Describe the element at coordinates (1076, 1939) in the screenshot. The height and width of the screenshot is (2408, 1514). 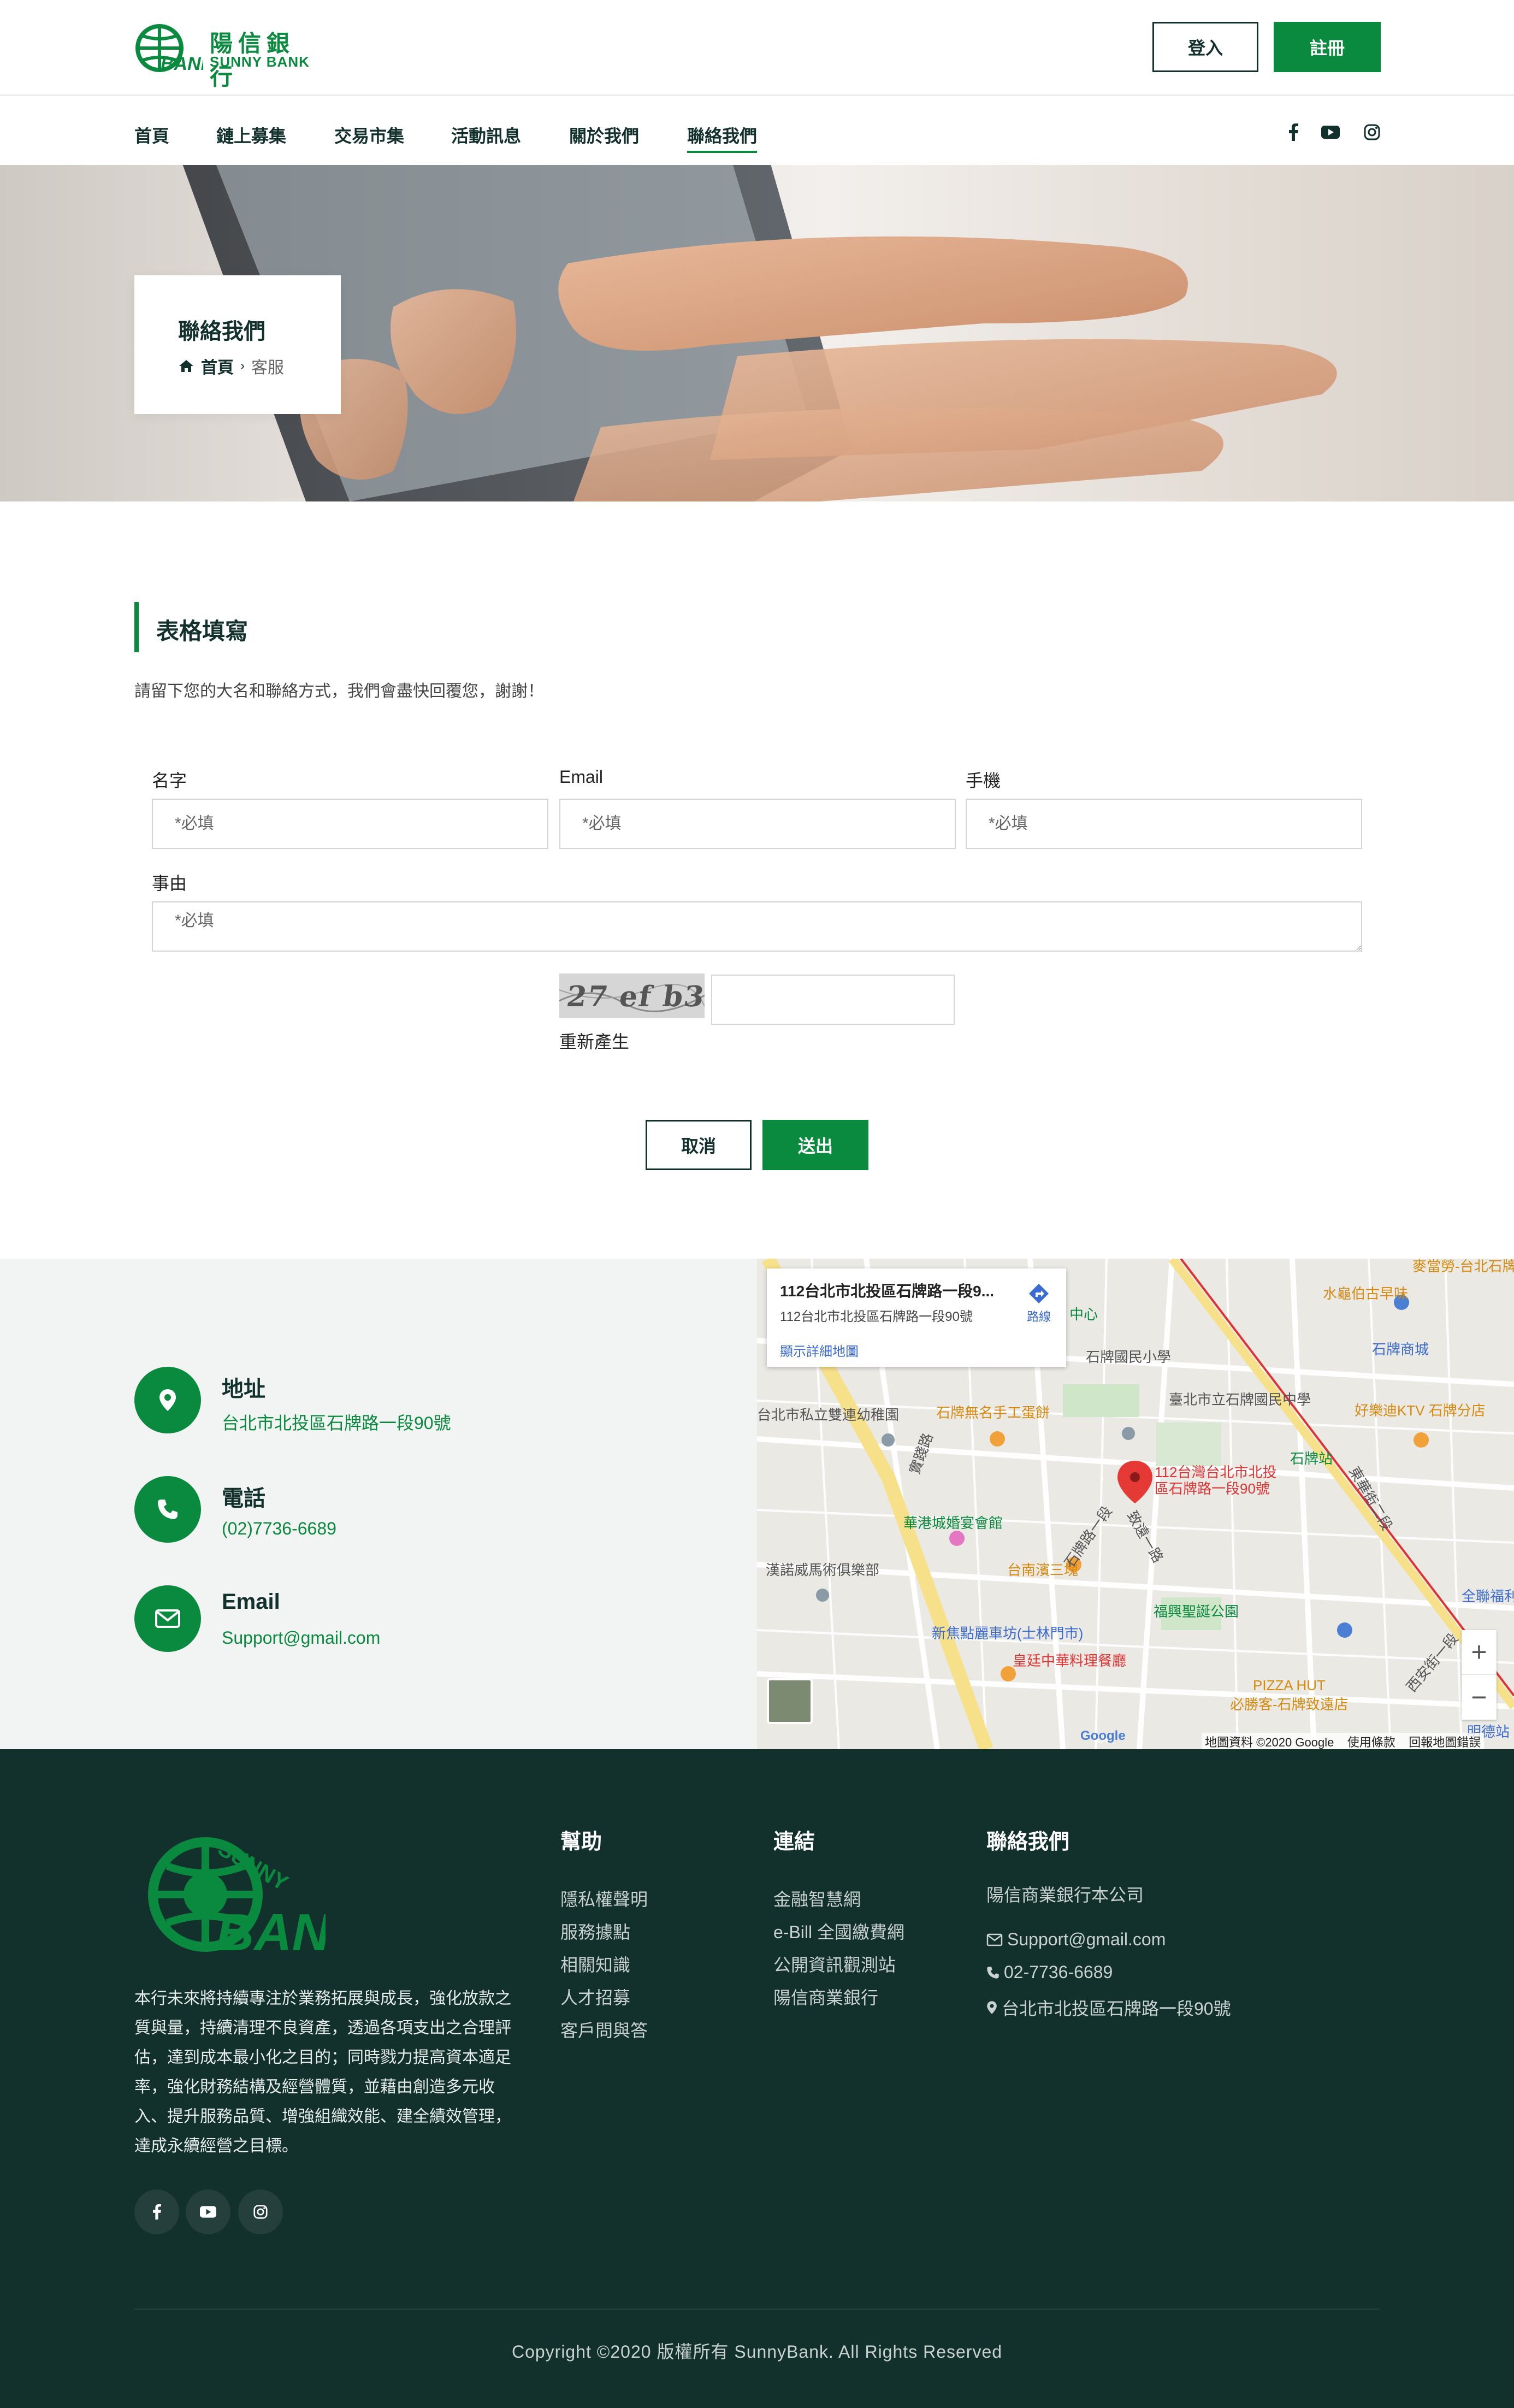
I see `footer-contact-email: Support@gmail.com` at that location.